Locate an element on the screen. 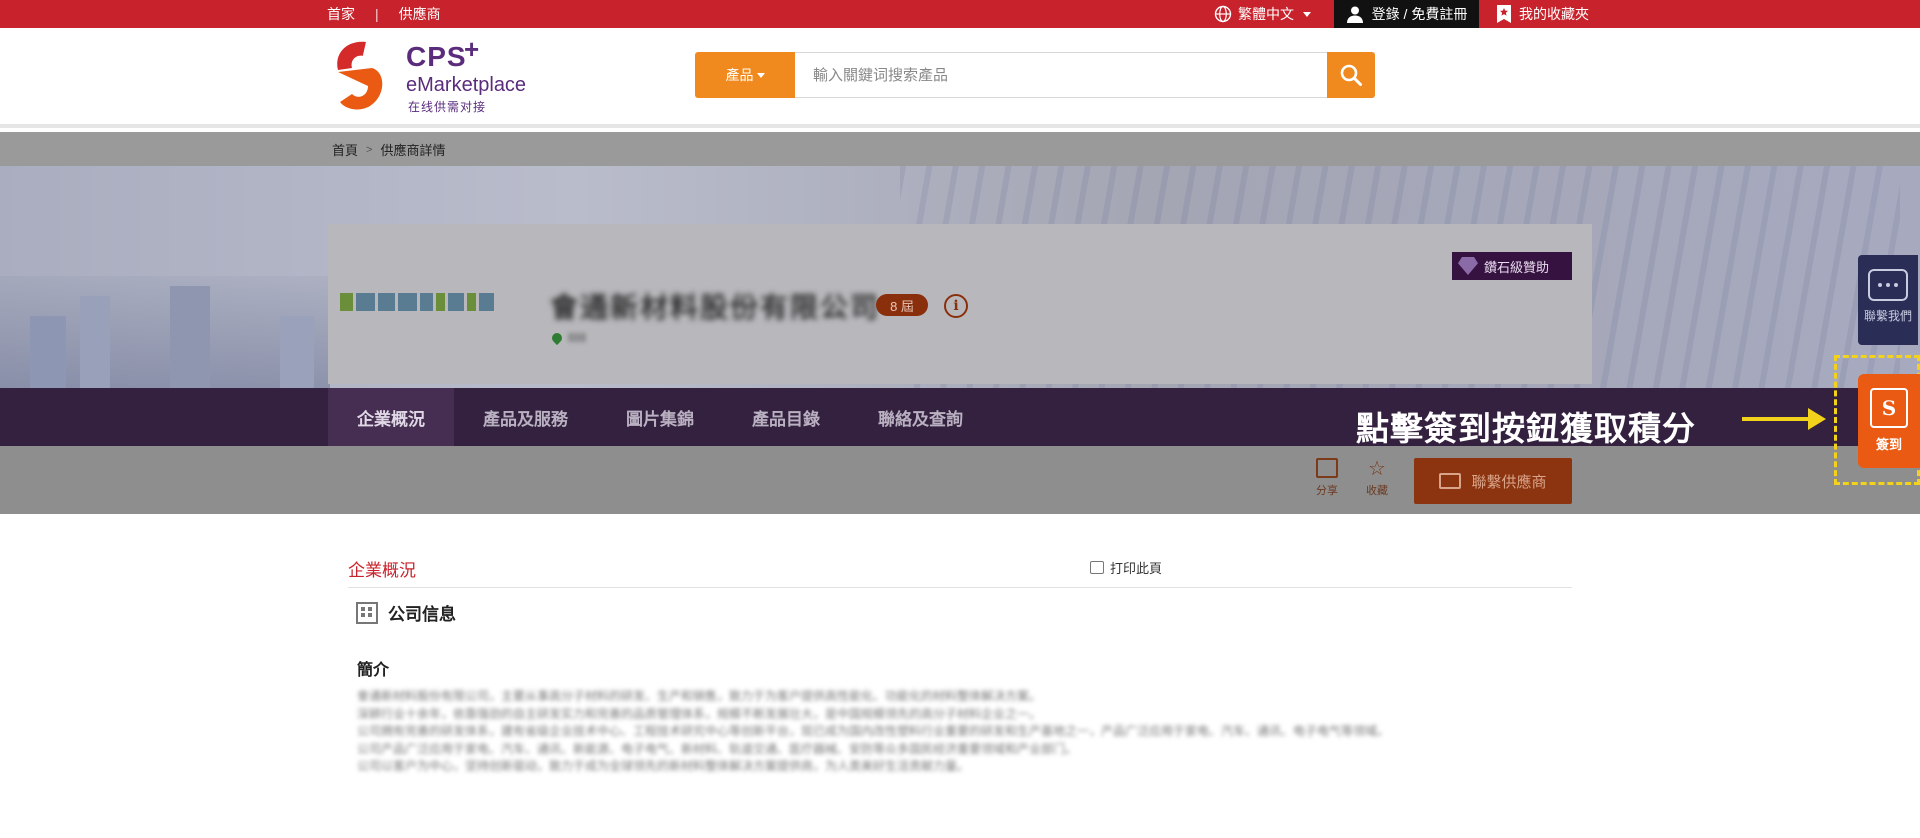 Image resolution: width=1920 pixels, height=838 pixels. language-selector: 繁體中文 is located at coordinates (1262, 14).